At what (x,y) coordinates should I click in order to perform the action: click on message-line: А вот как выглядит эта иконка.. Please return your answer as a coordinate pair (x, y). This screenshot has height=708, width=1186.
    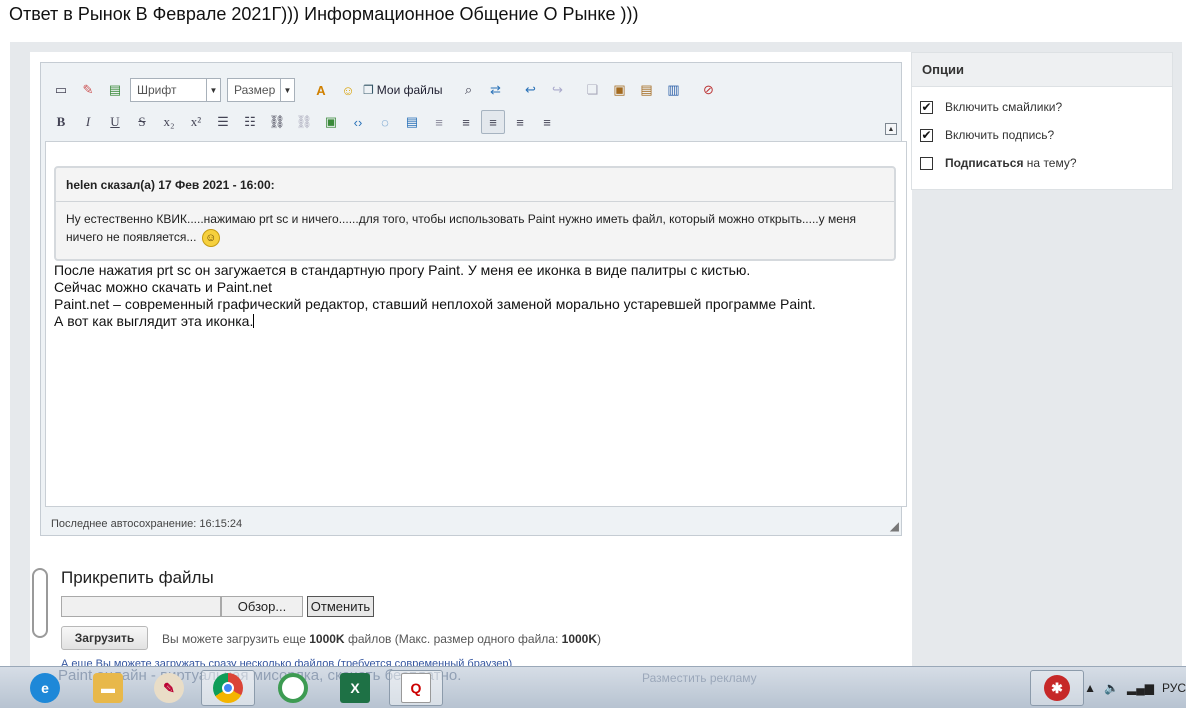
    Looking at the image, I should click on (154, 321).